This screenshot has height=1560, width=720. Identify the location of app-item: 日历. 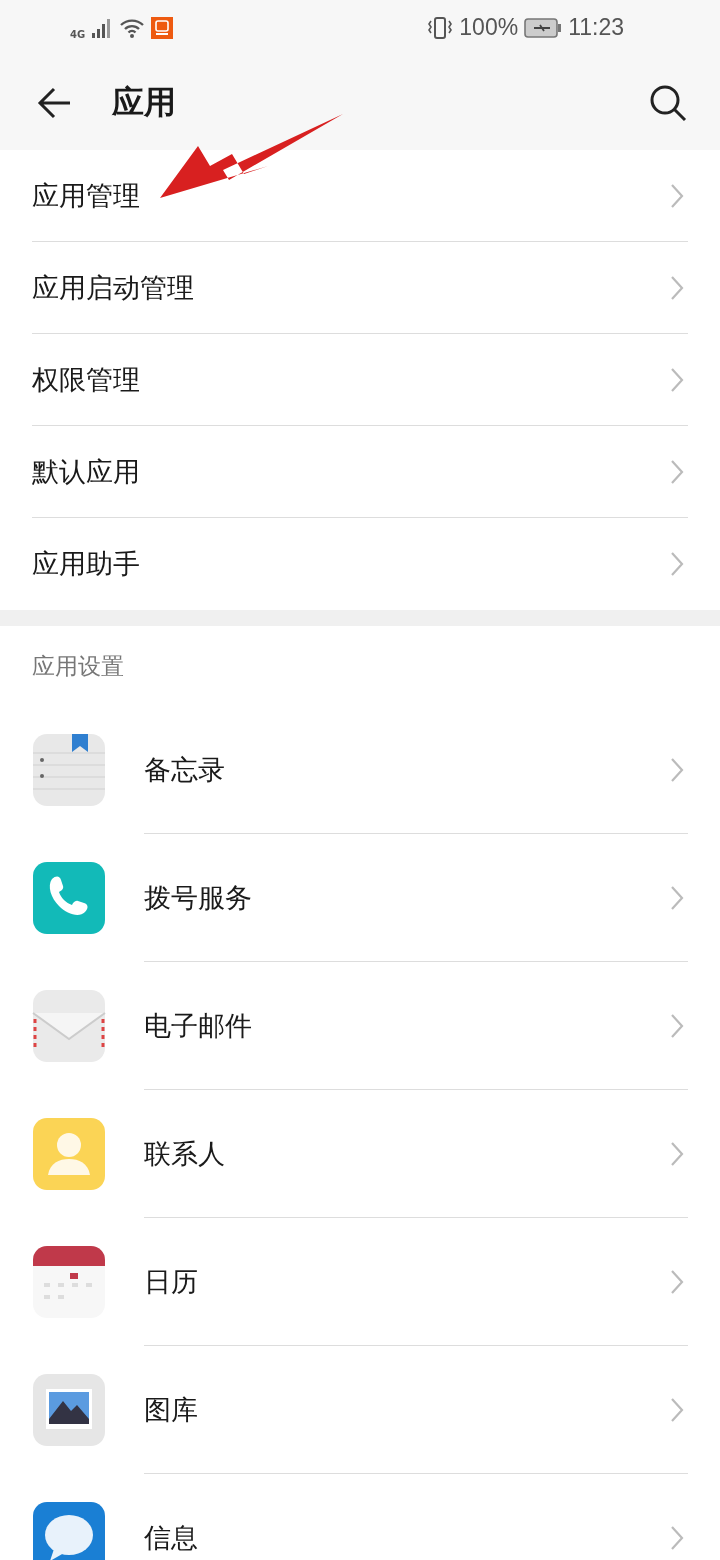
(360, 1282).